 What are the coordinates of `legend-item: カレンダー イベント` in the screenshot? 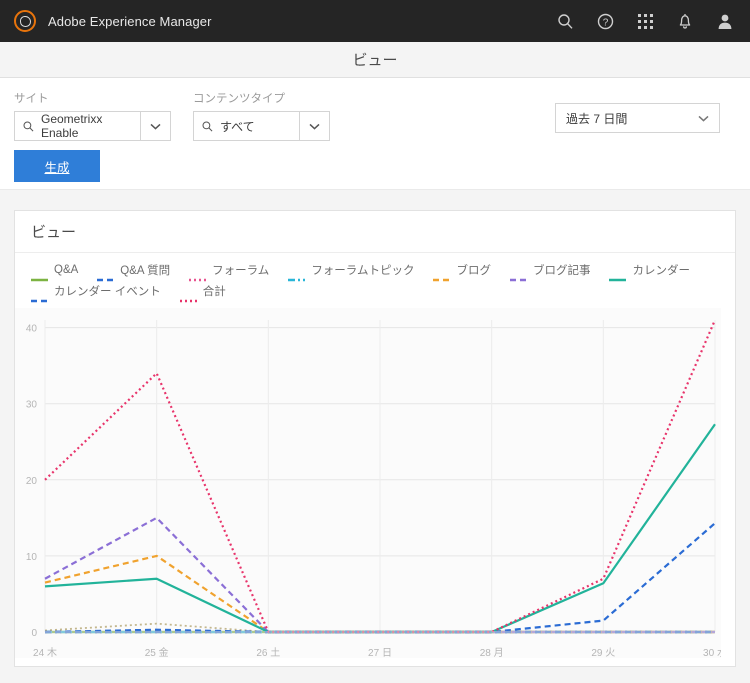 It's located at (96, 292).